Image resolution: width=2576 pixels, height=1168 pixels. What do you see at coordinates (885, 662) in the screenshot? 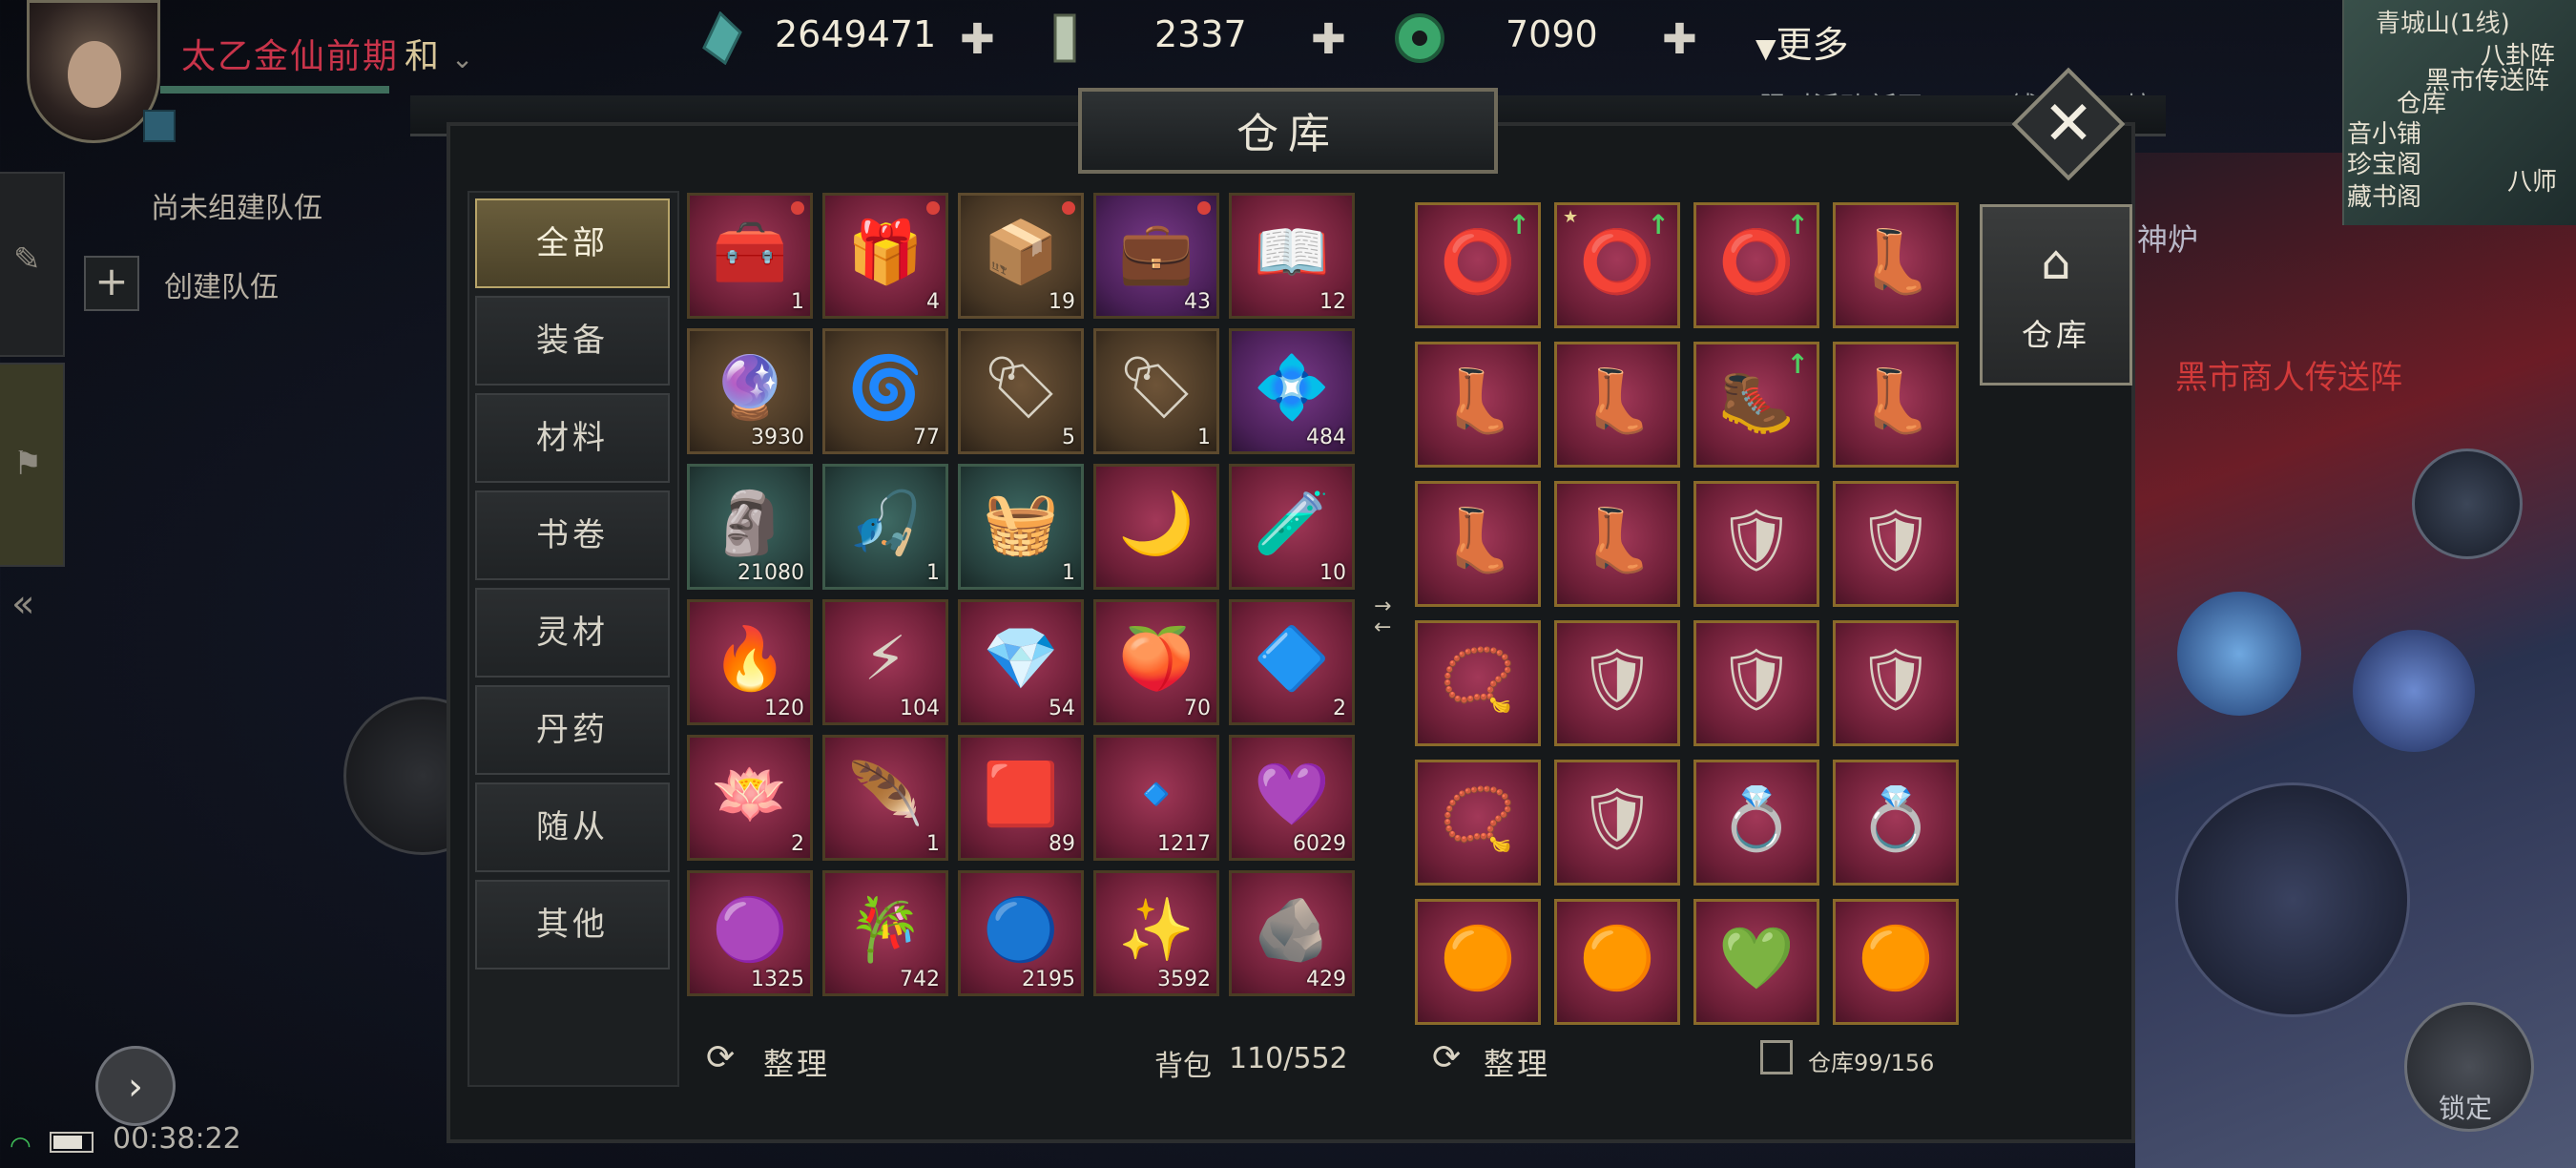
I see `bag-item-slot: ⚡ 104` at bounding box center [885, 662].